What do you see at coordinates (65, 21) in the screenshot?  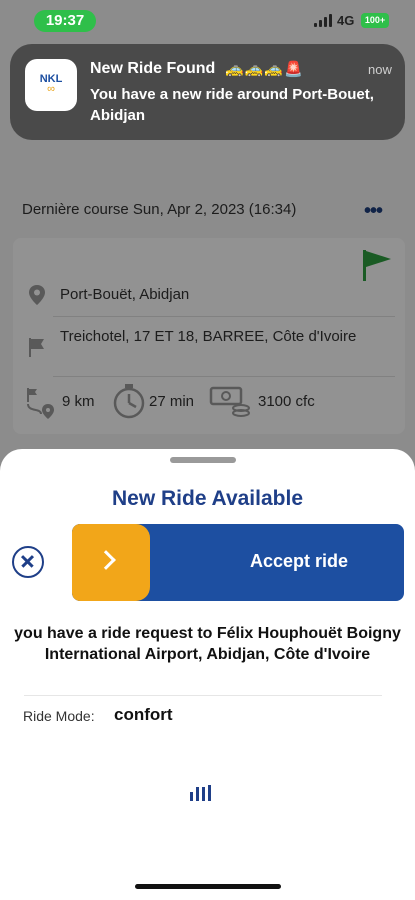 I see `status-time: 19:37` at bounding box center [65, 21].